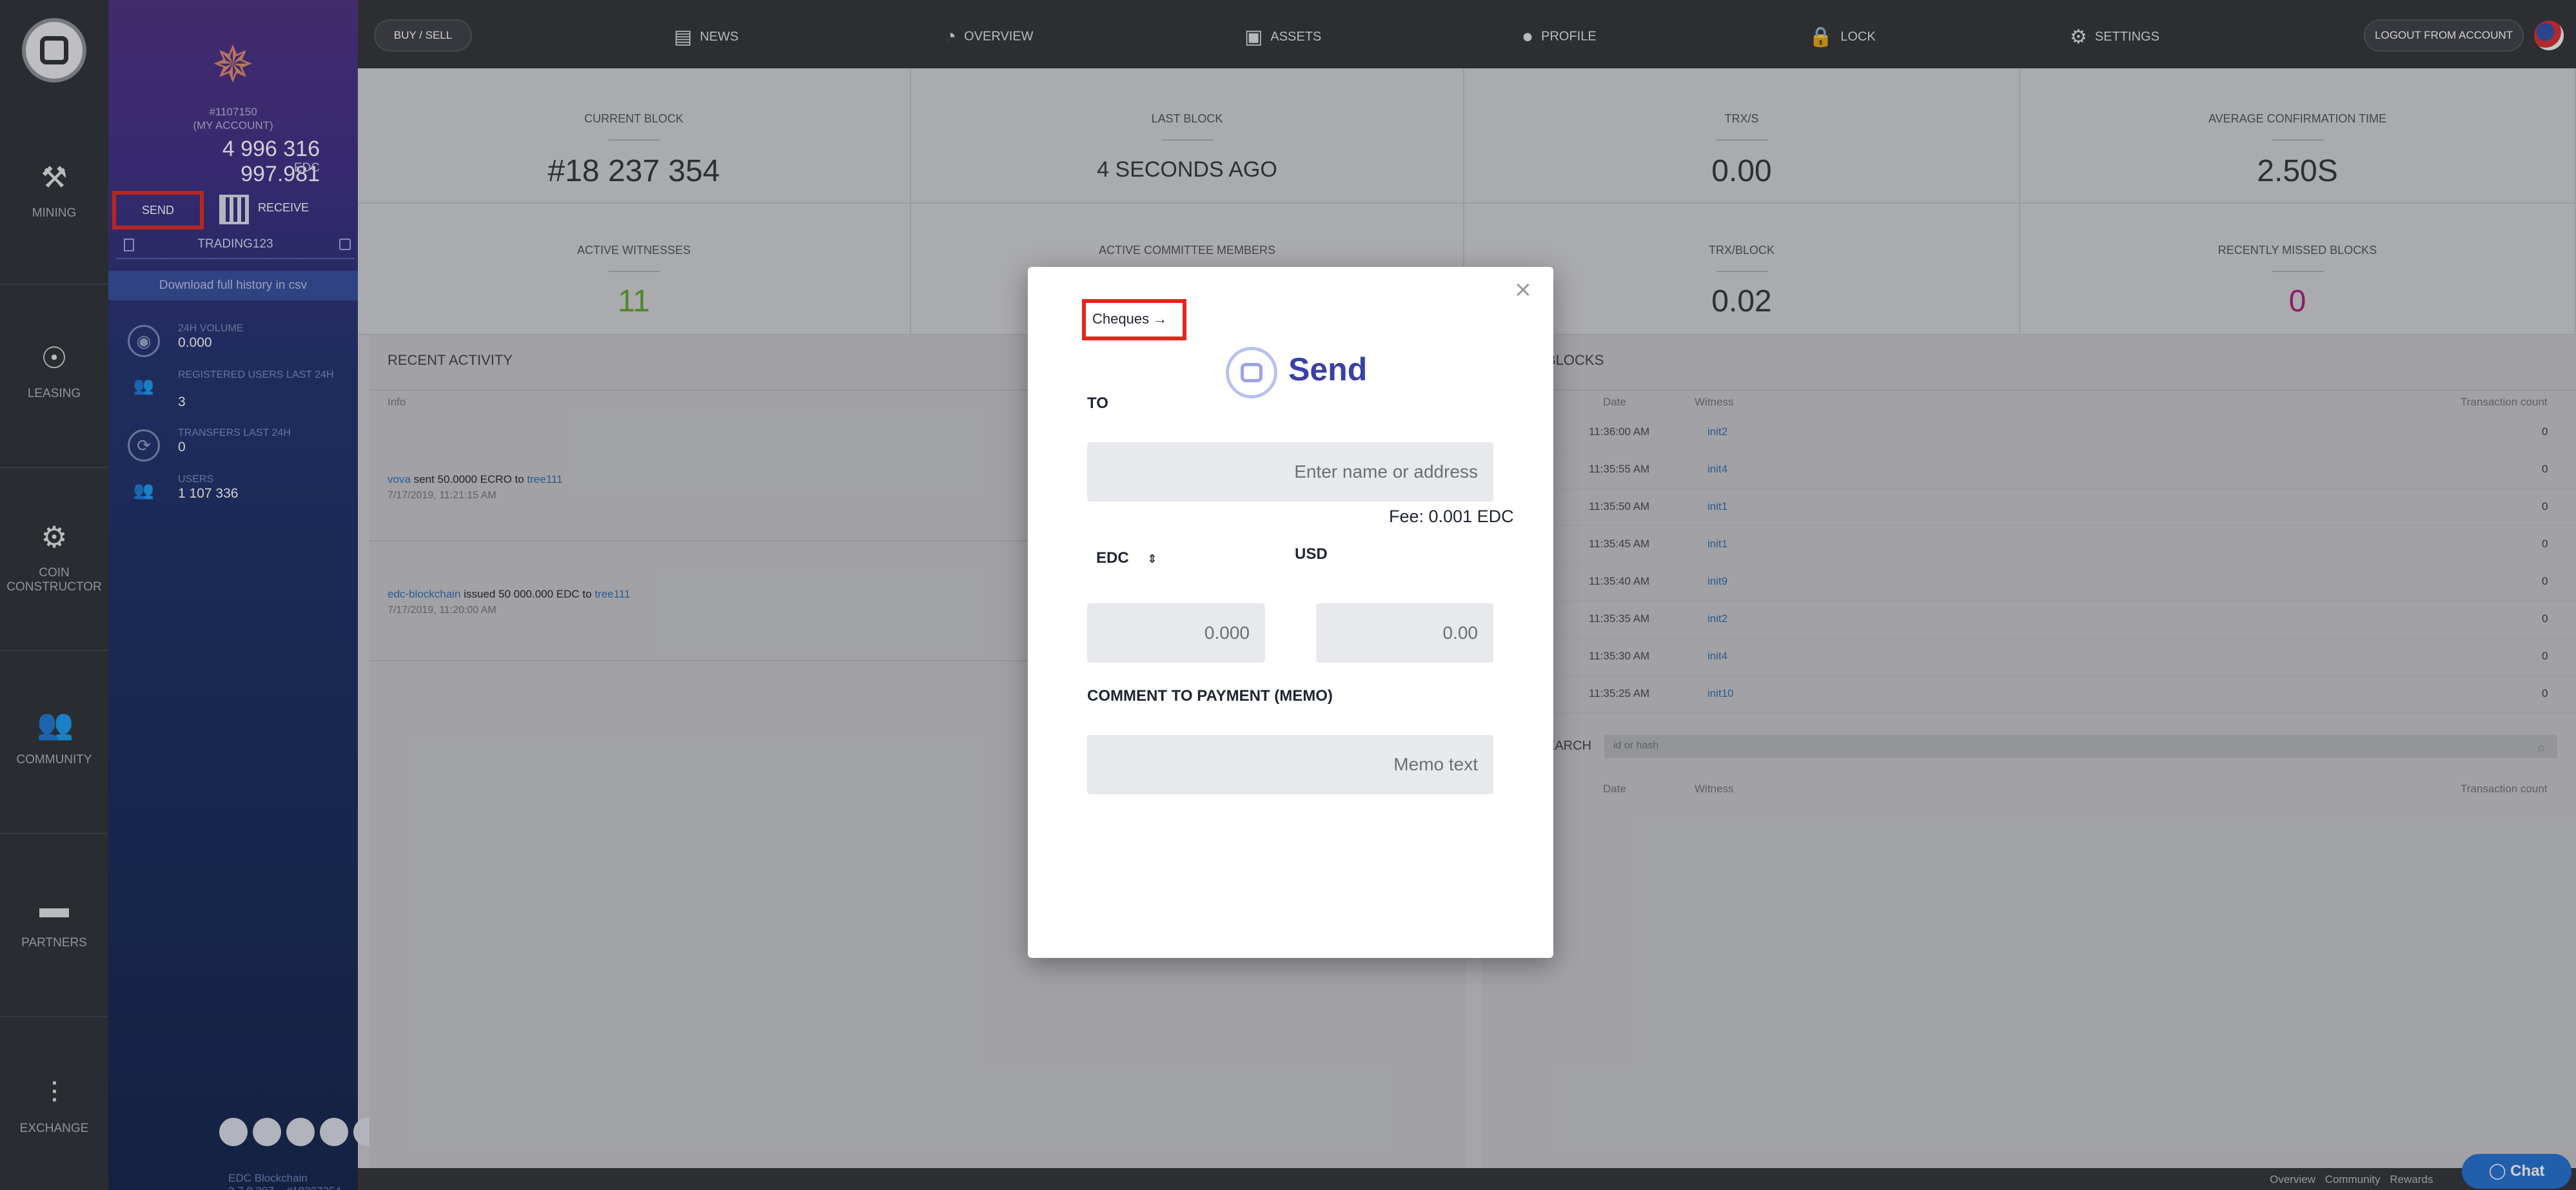 The width and height of the screenshot is (2576, 1190). I want to click on to-label: TO, so click(1097, 403).